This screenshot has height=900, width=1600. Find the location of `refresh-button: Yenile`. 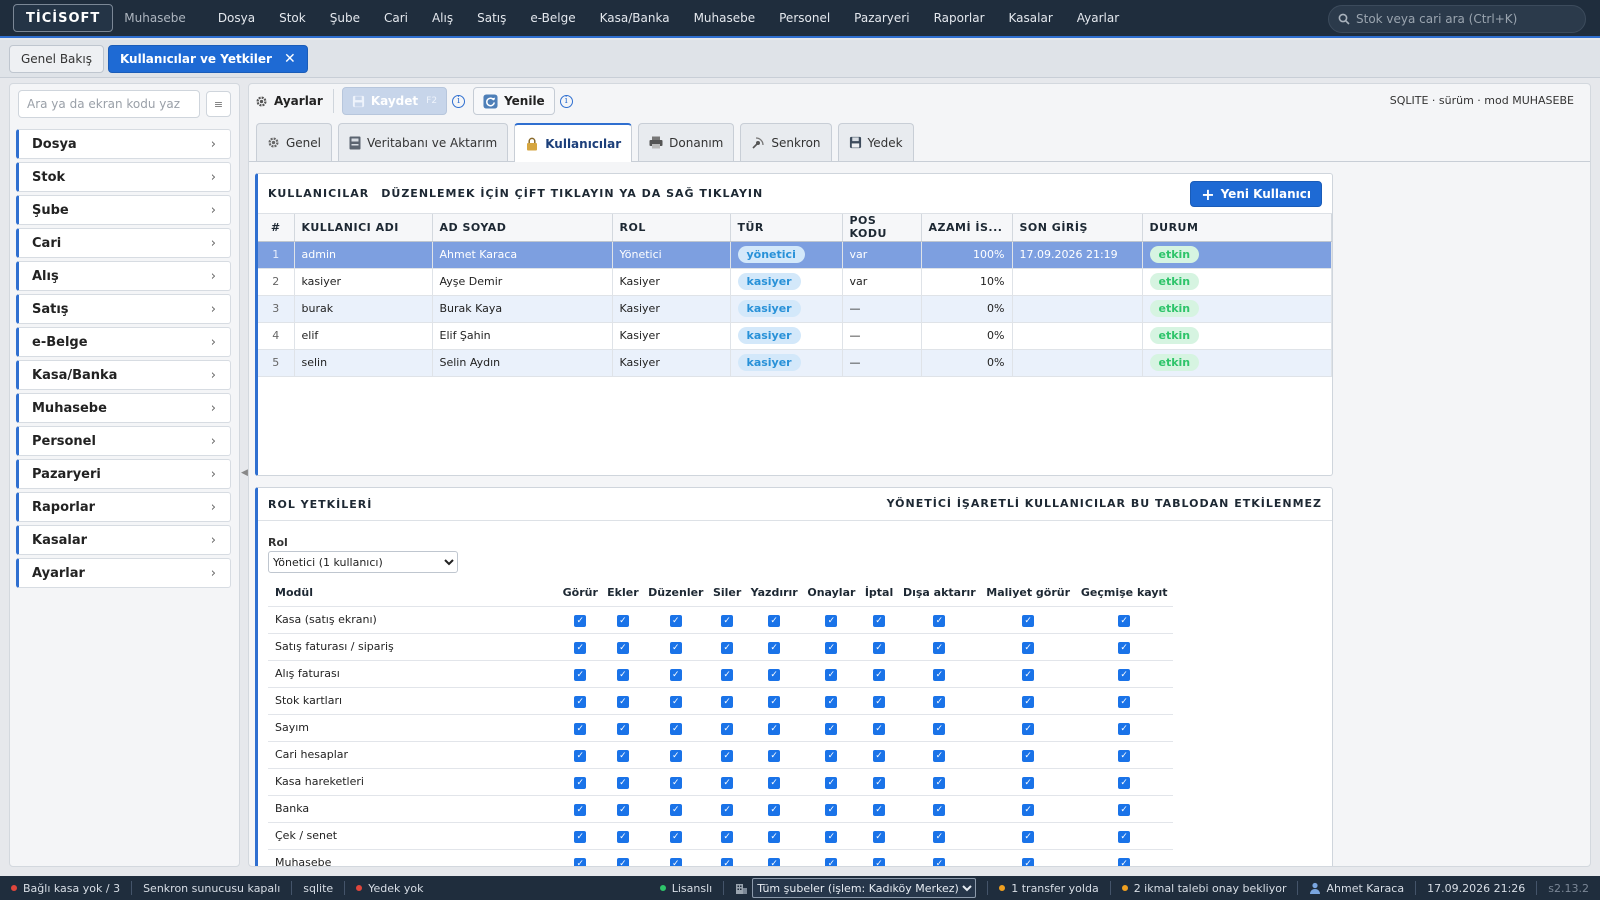

refresh-button: Yenile is located at coordinates (514, 101).